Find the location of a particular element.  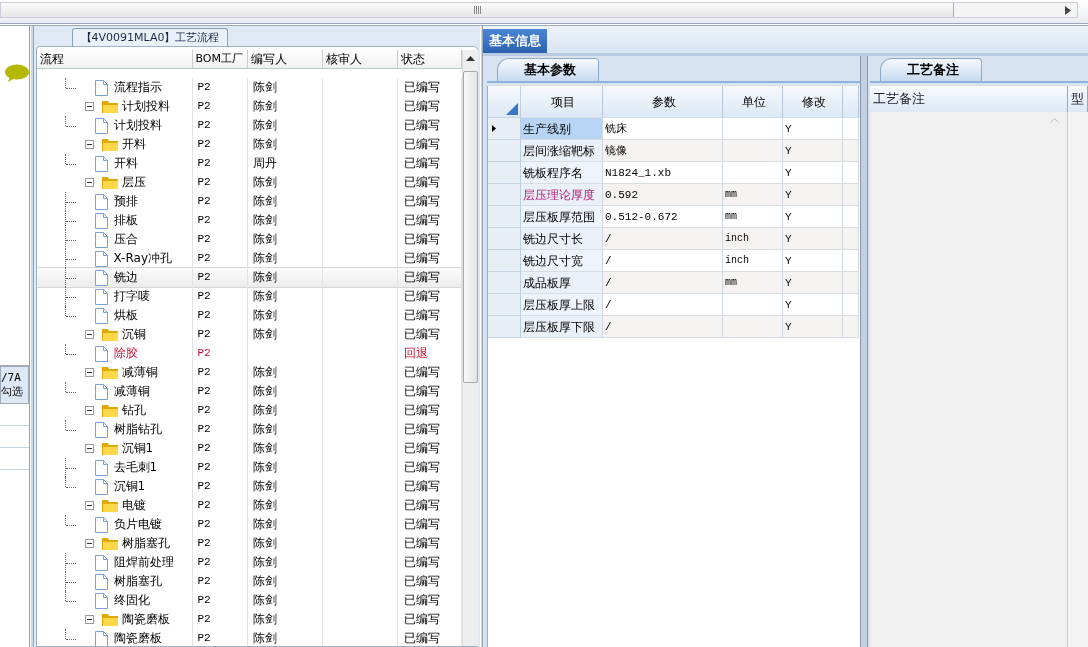

tree-item: 钻孔 is located at coordinates (133, 410).